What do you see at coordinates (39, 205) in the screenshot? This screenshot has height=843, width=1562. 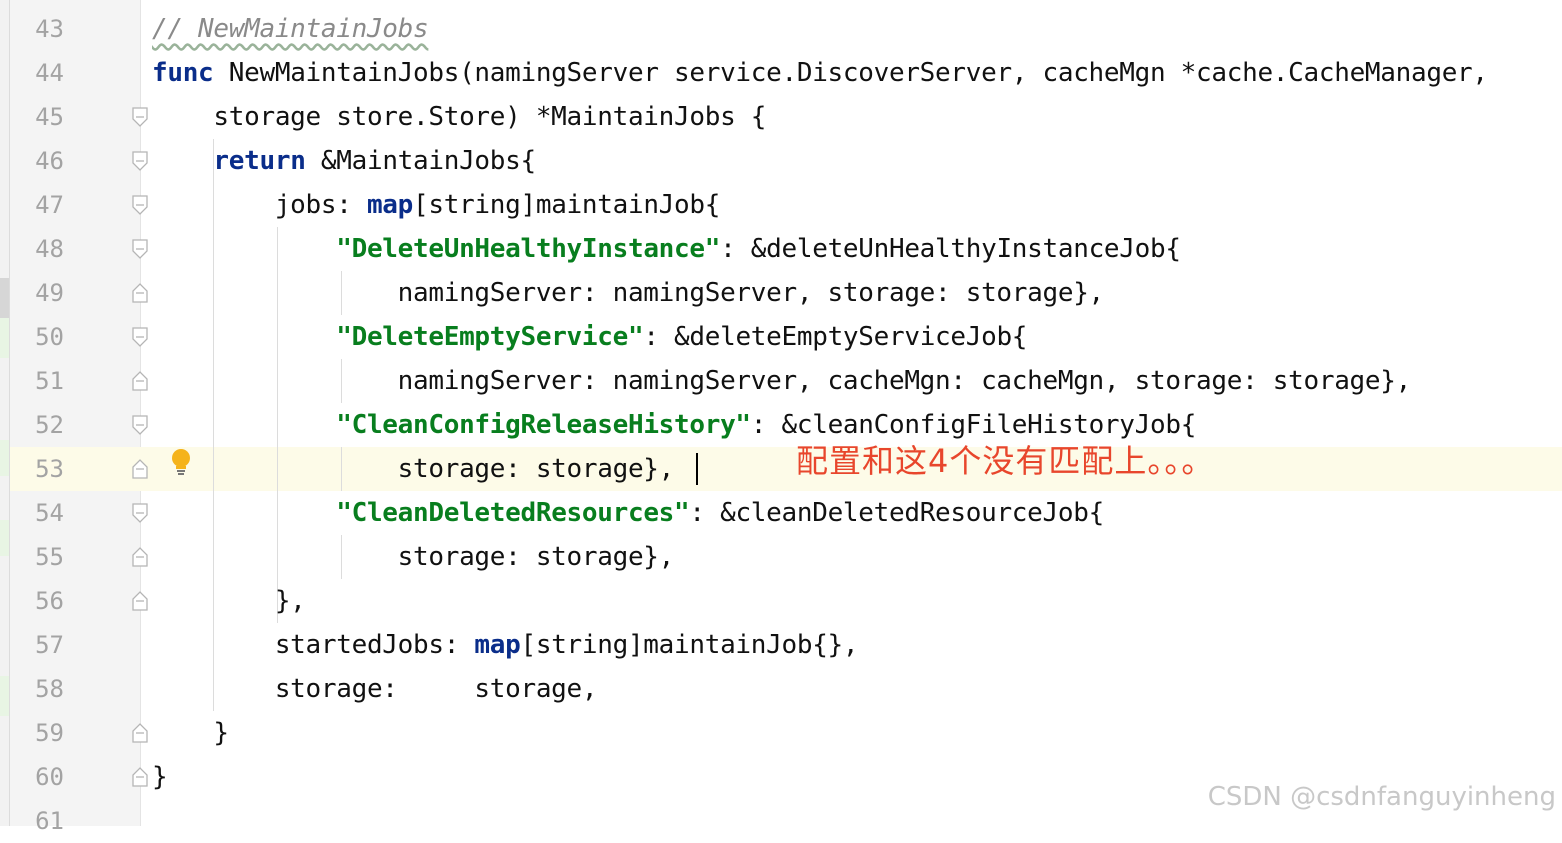 I see `line-number: 47` at bounding box center [39, 205].